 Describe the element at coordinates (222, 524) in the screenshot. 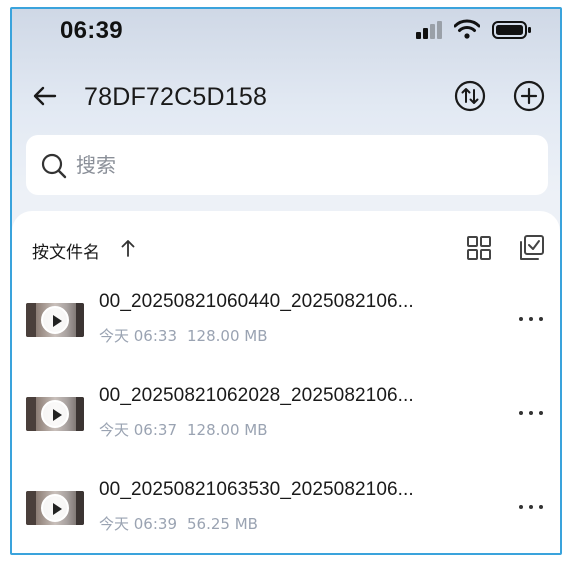

I see `file-size: 56.25 MB` at that location.